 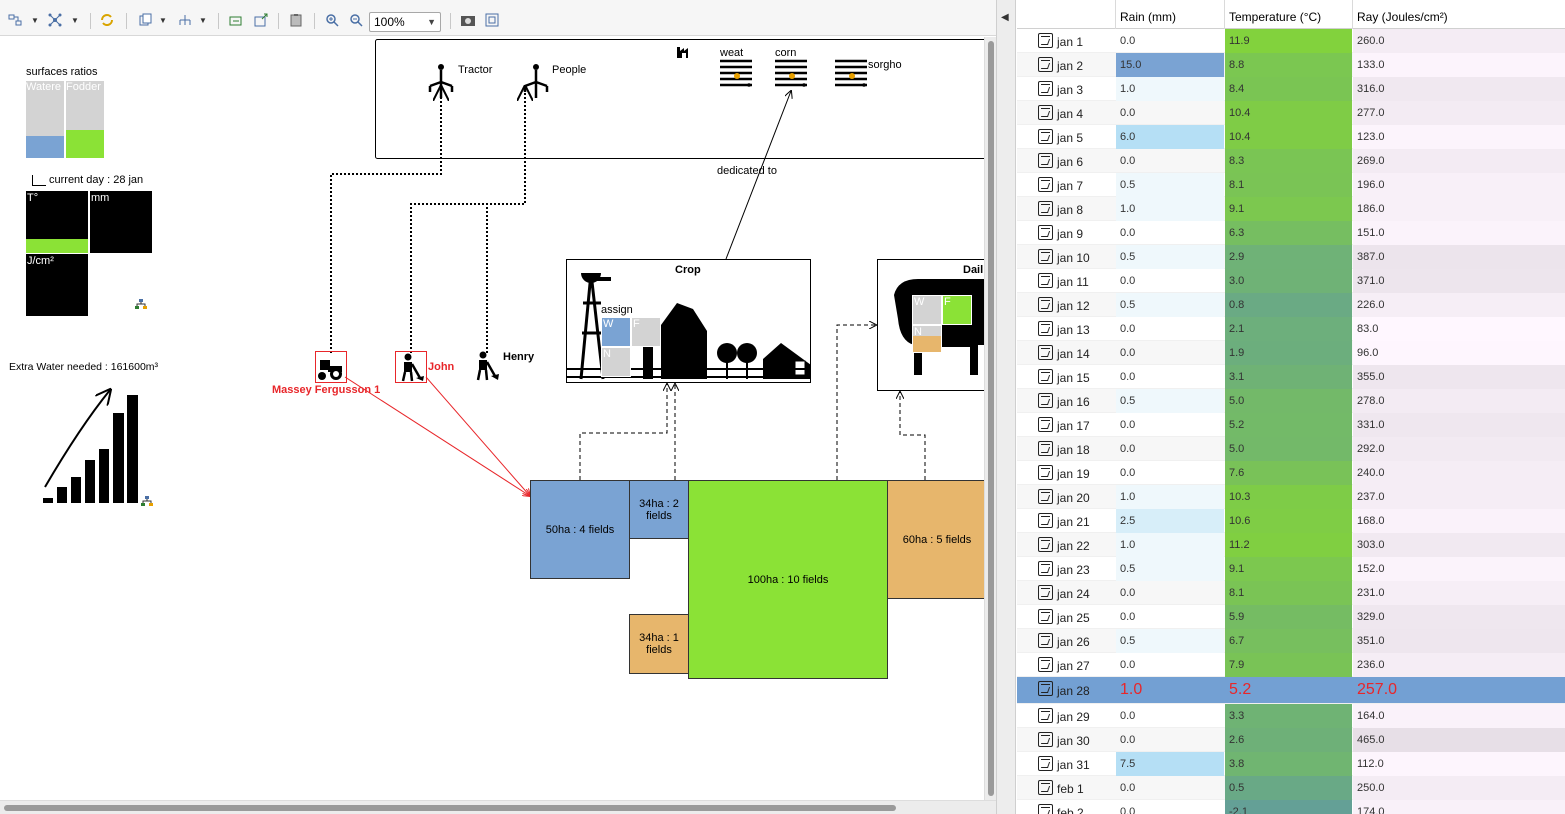 I want to click on temperature-cell: 8.1, so click(x=1288, y=593).